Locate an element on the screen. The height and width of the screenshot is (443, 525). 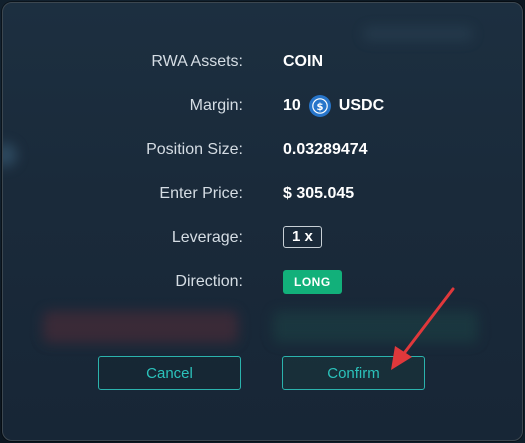
rwa-assets-value: COIN is located at coordinates (303, 61).